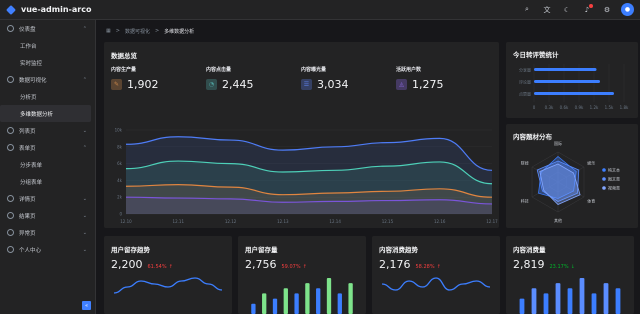 This screenshot has height=314, width=640. I want to click on sidebar-item: 仪表盘 ⌃, so click(47, 28).